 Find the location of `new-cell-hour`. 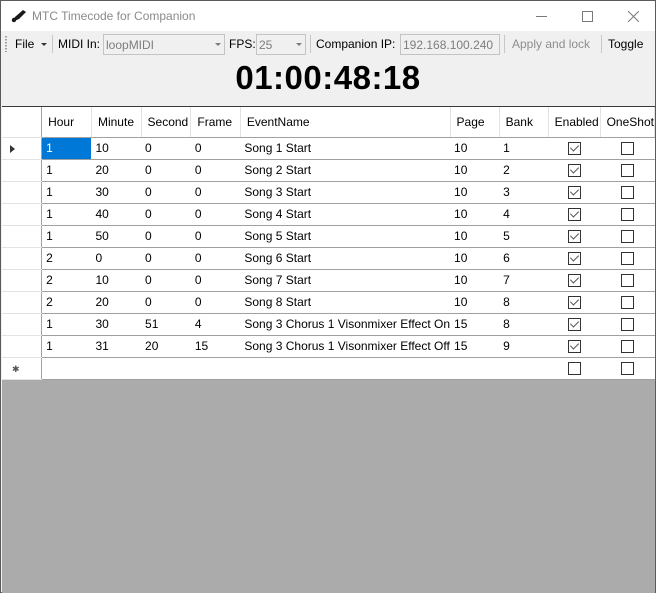

new-cell-hour is located at coordinates (66, 368).